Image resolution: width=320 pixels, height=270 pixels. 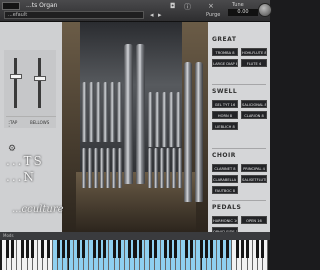 What do you see at coordinates (254, 115) in the screenshot?
I see `stop-button: CLARION 8` at bounding box center [254, 115].